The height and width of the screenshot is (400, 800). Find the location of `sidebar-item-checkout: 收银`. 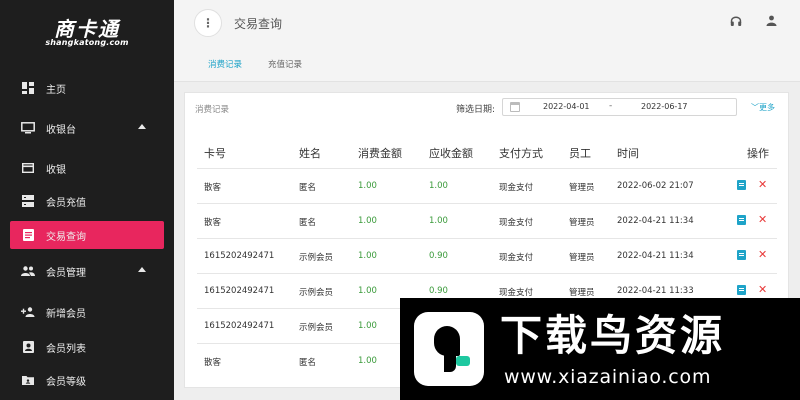

sidebar-item-checkout: 收银 is located at coordinates (87, 168).